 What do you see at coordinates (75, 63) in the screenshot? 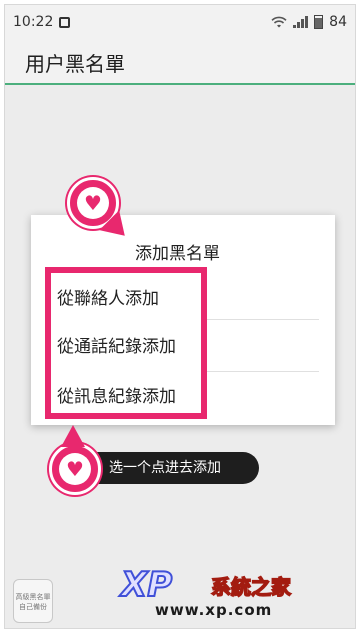
I see `page-title: 用户黑名單` at bounding box center [75, 63].